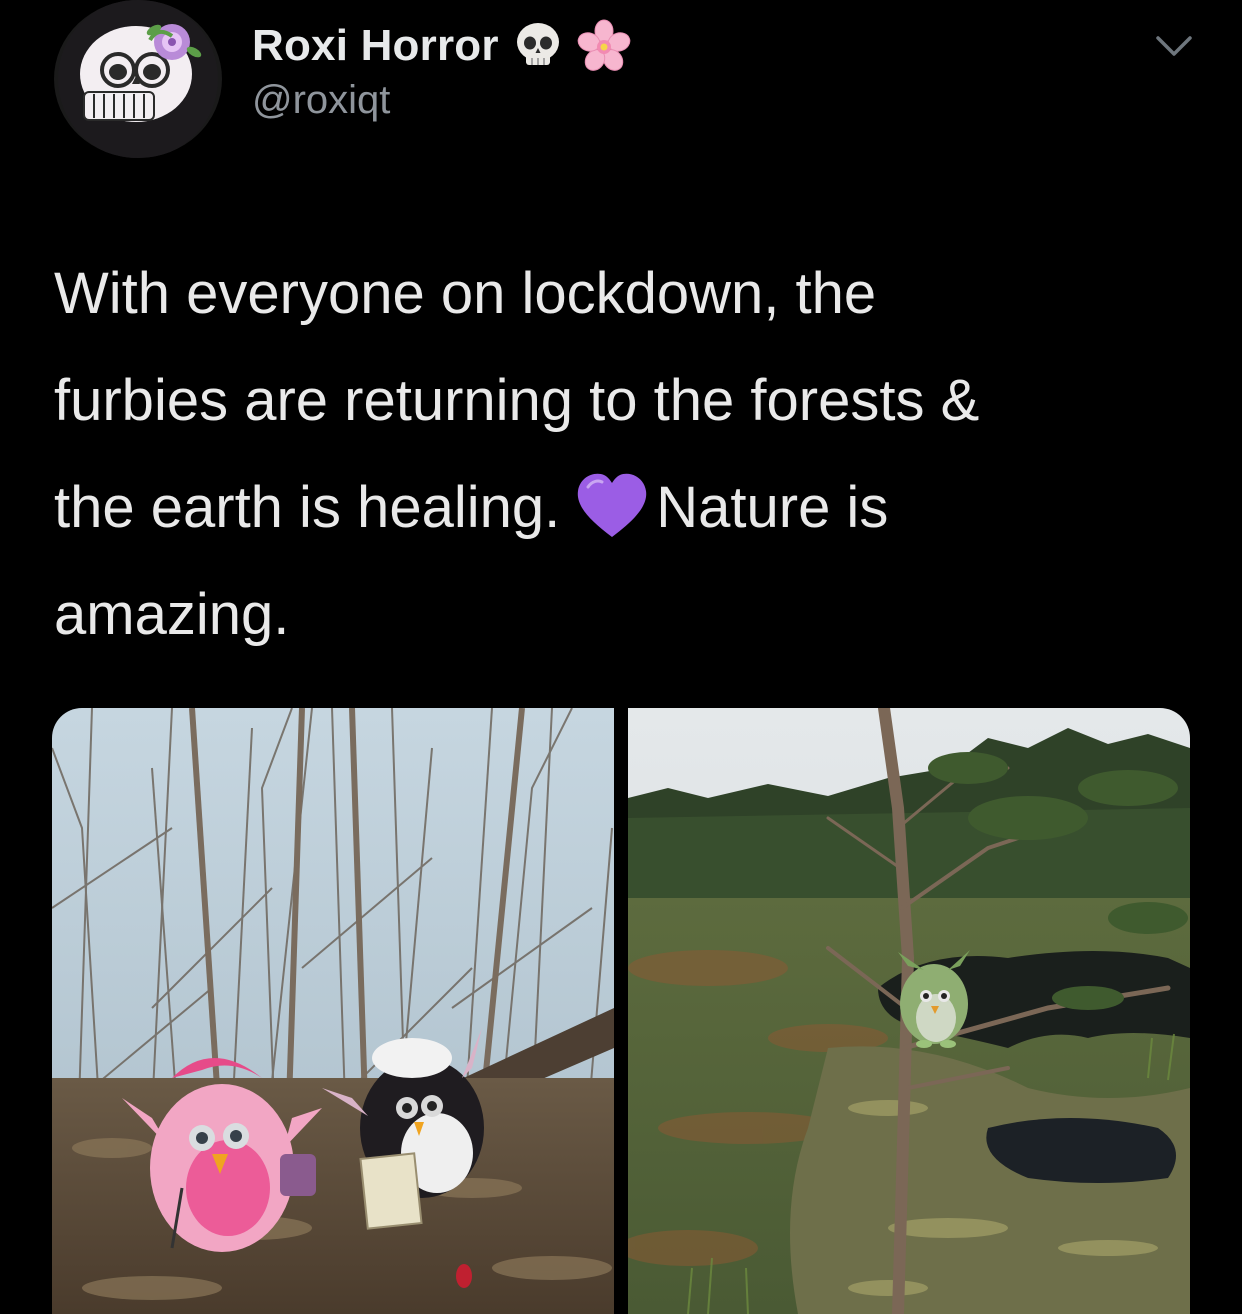 This screenshot has width=1242, height=1314. What do you see at coordinates (307, 507) in the screenshot?
I see `tweet-text-segment: the earth is healing.` at bounding box center [307, 507].